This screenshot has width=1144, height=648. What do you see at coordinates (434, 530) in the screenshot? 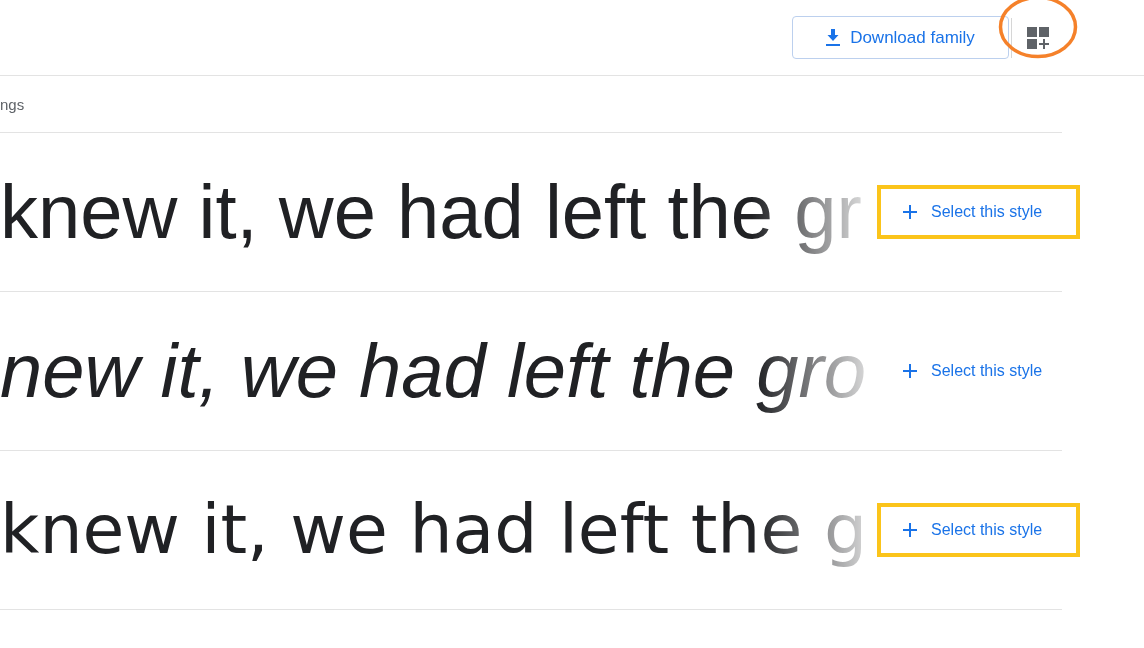
I see `font-sample-text: knew it, we had left the g` at bounding box center [434, 530].